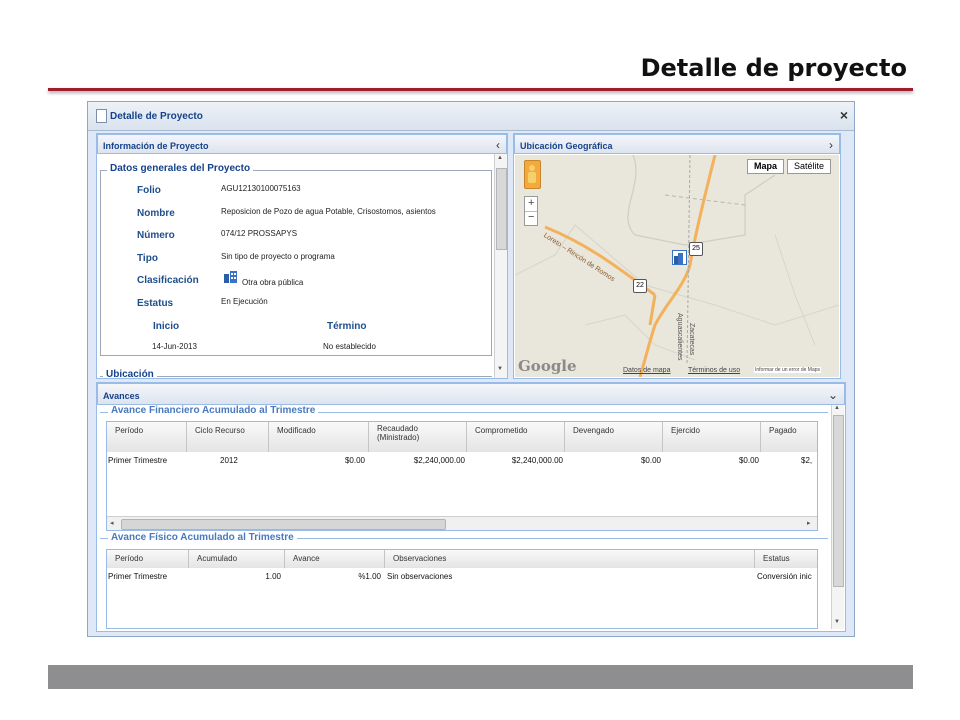  I want to click on info-vertical-scrollbar: ▲ ▼, so click(500, 266).